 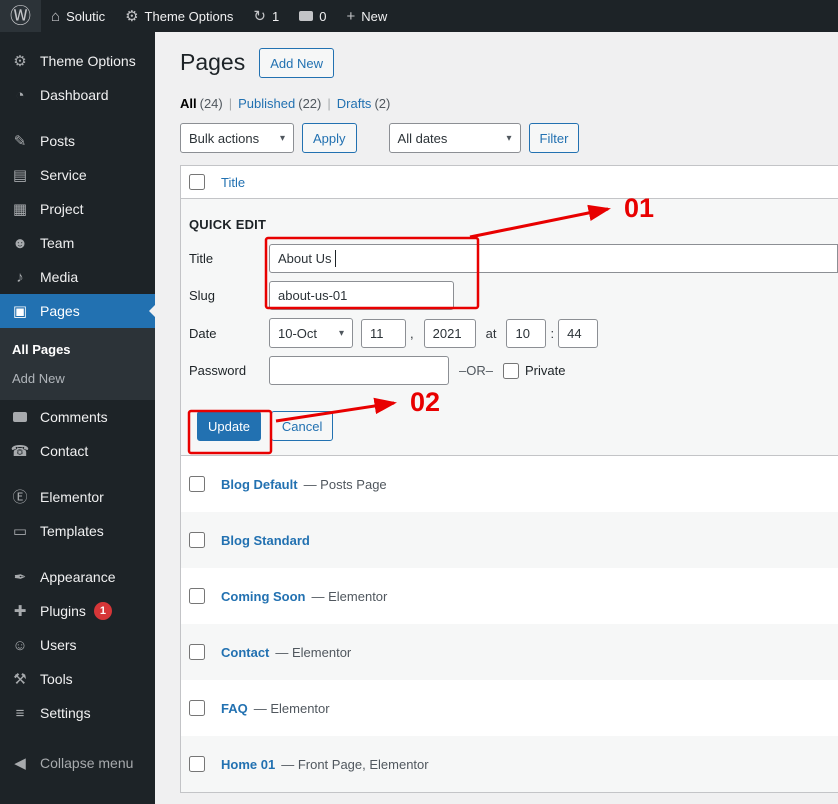 I want to click on sidebar-item-plugins: ✚ Plugins 1, so click(x=77, y=611).